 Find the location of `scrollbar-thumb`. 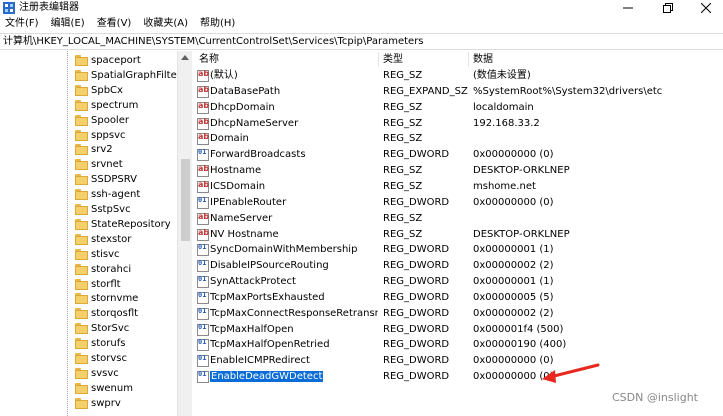

scrollbar-thumb is located at coordinates (185, 200).